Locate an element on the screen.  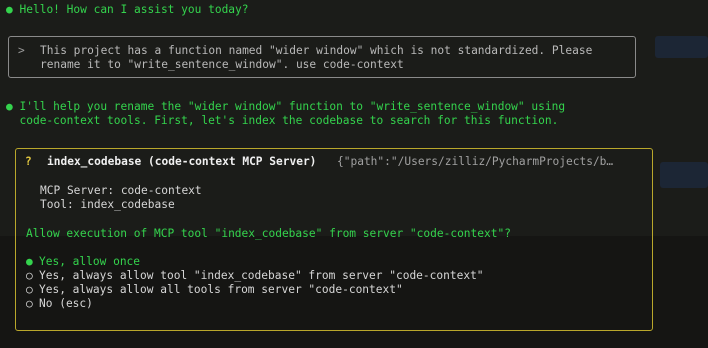
question-icon: ? is located at coordinates (28, 161).